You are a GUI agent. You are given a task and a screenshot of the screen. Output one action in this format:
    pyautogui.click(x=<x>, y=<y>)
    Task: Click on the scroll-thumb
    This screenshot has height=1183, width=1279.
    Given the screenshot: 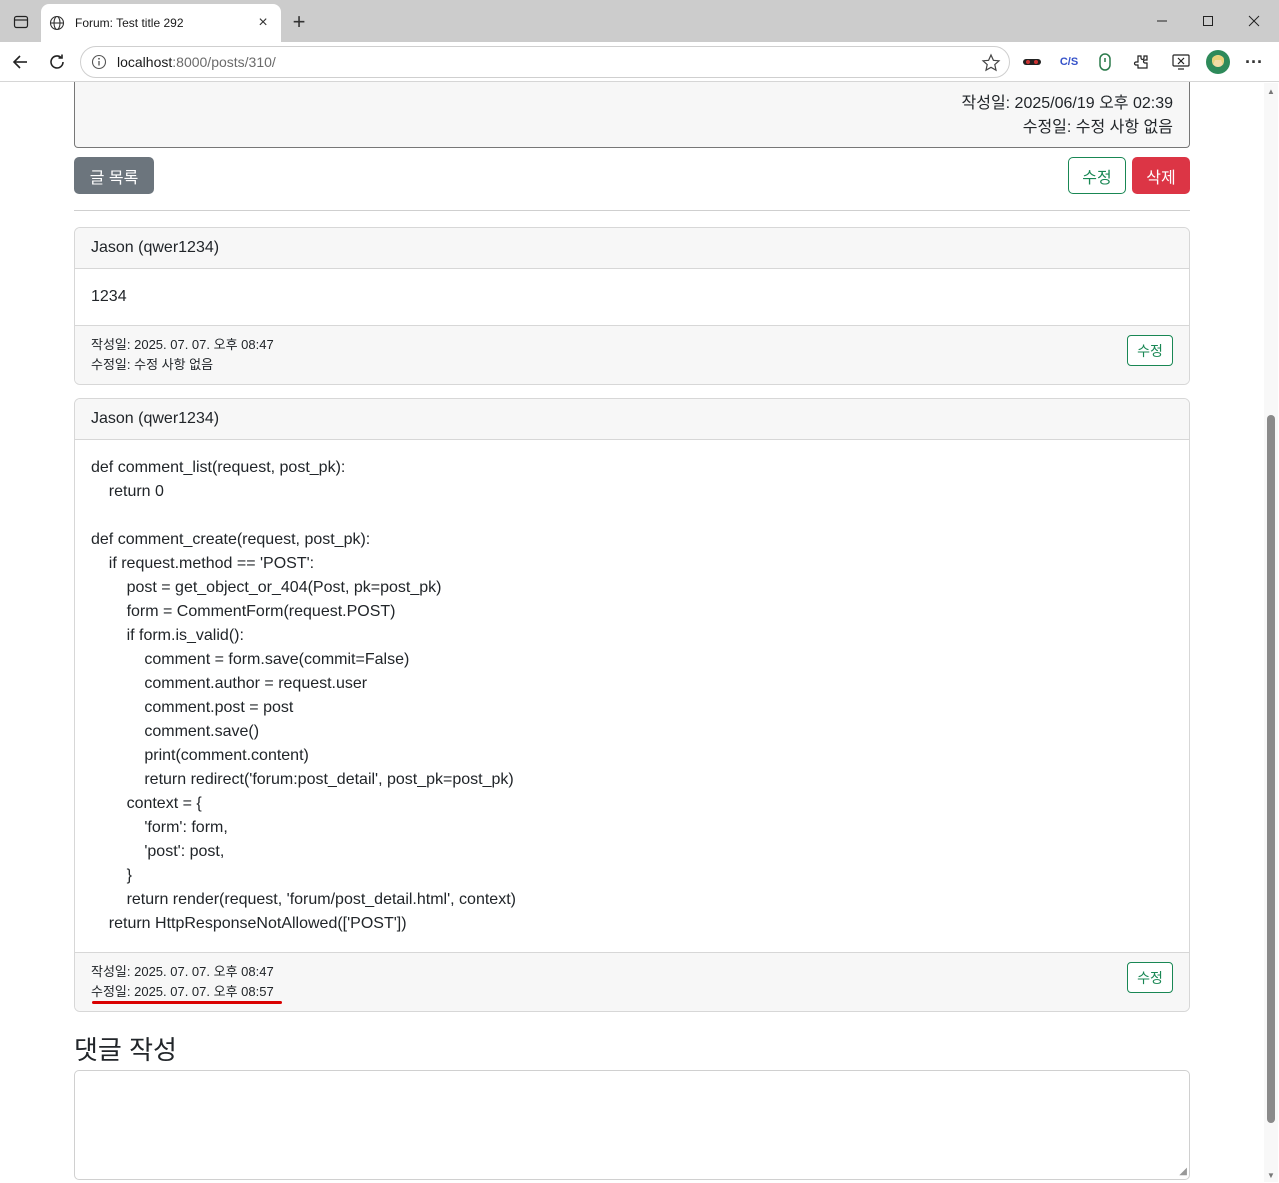 What is the action you would take?
    pyautogui.click(x=1271, y=769)
    